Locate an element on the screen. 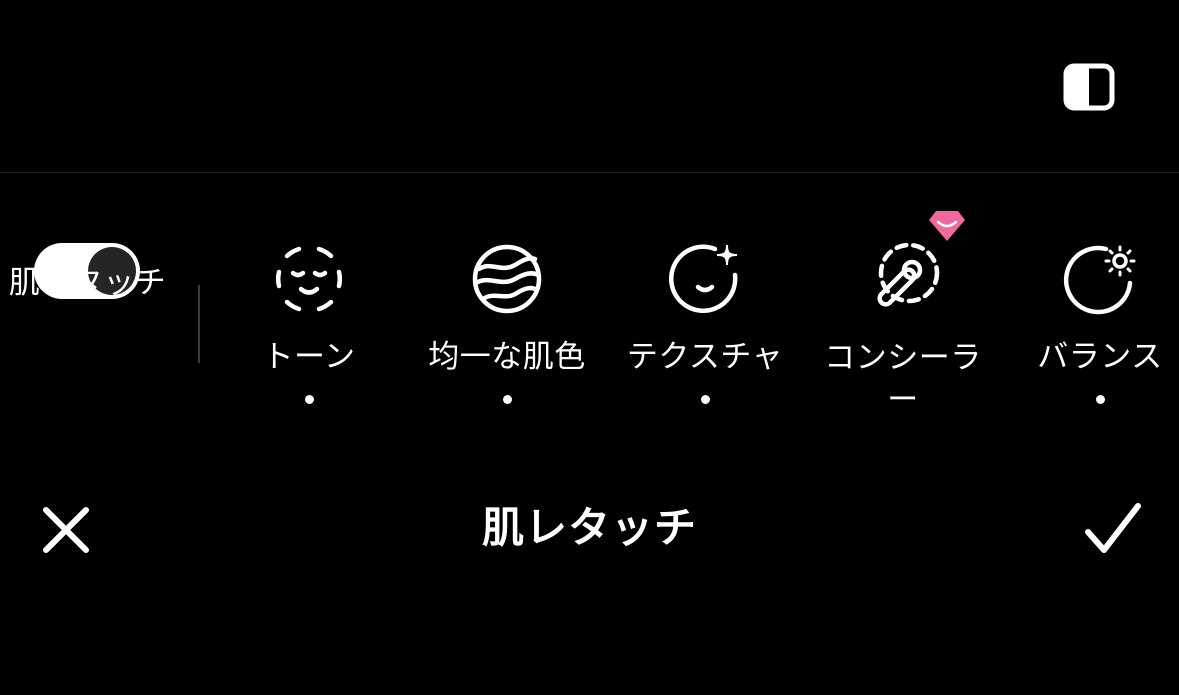  tool-balance: バランス is located at coordinates (1092, 303).